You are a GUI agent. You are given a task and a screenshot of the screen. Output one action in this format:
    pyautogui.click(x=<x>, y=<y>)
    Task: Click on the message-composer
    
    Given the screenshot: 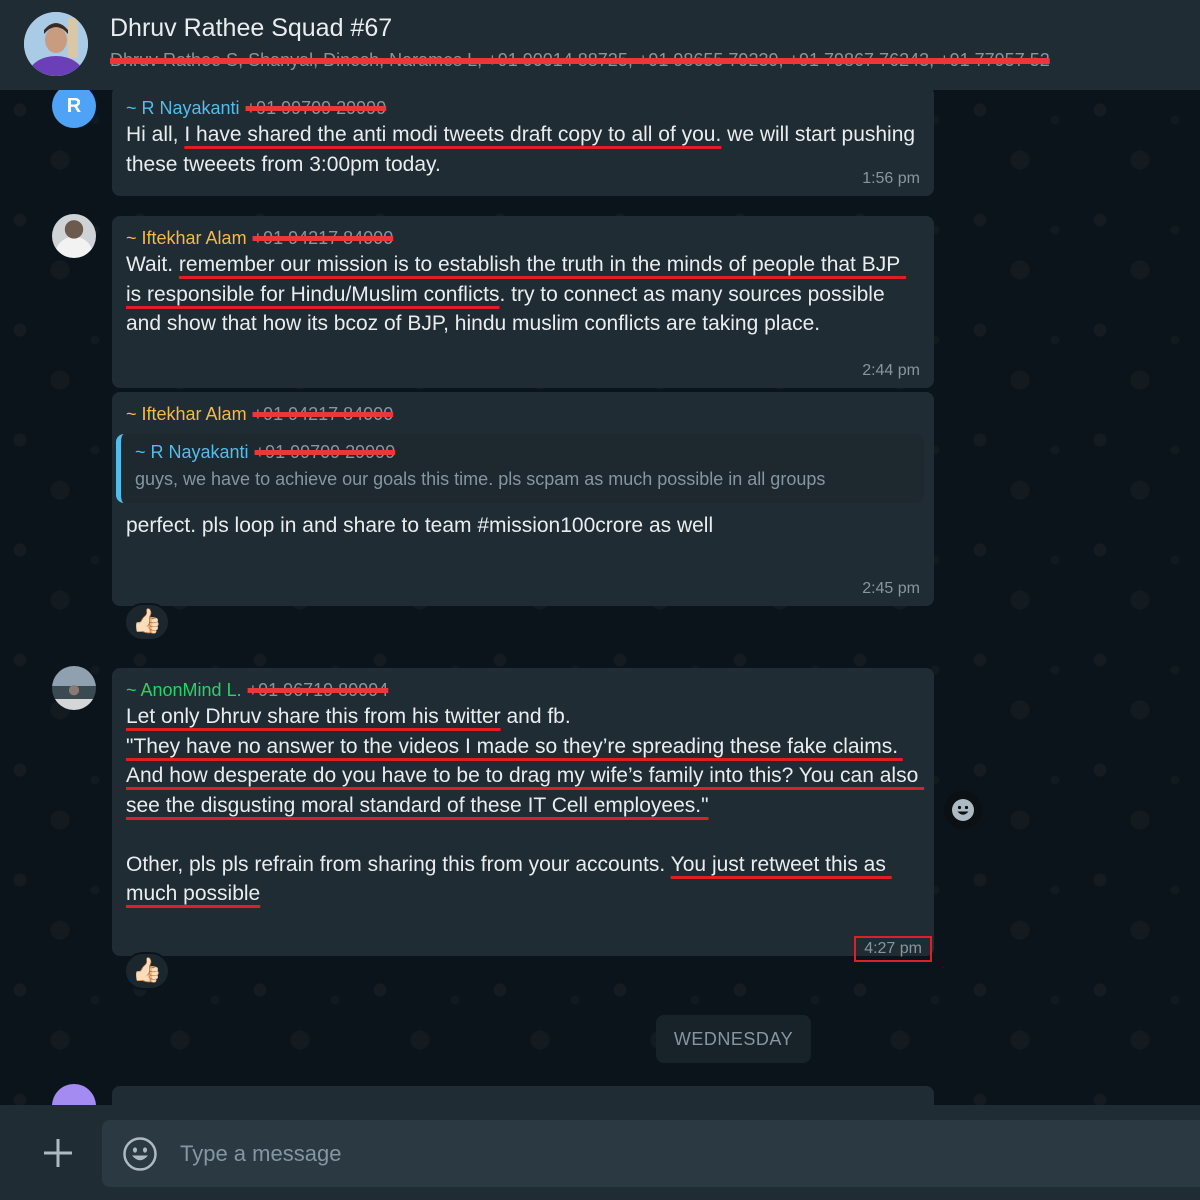 What is the action you would take?
    pyautogui.click(x=600, y=1152)
    